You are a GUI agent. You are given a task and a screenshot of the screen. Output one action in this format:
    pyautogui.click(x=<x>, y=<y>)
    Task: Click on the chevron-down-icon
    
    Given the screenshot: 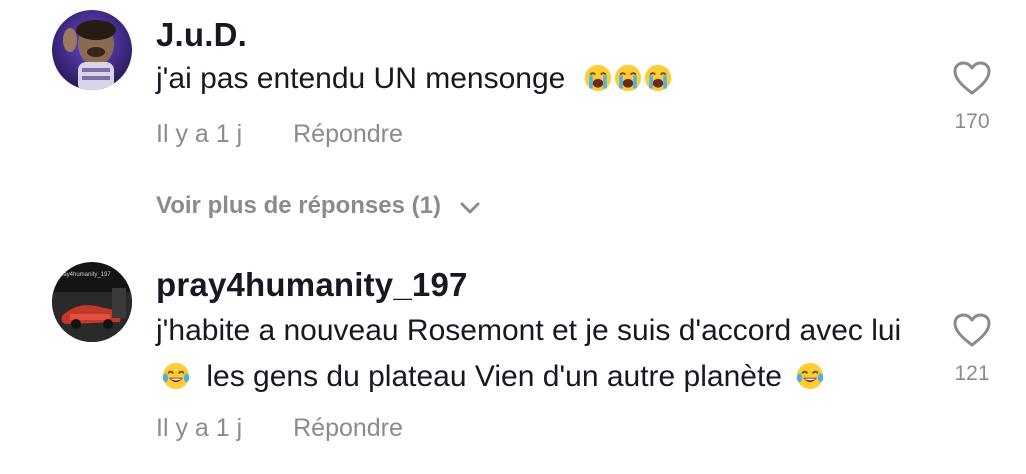 What is the action you would take?
    pyautogui.click(x=470, y=208)
    